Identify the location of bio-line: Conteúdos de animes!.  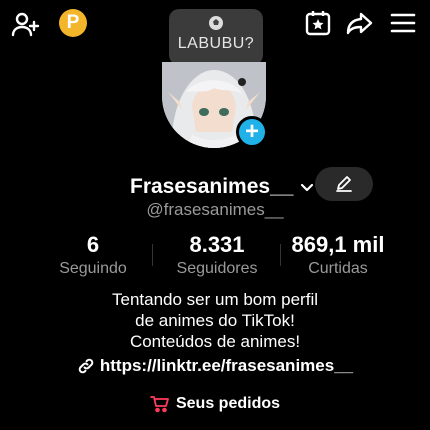
(215, 341).